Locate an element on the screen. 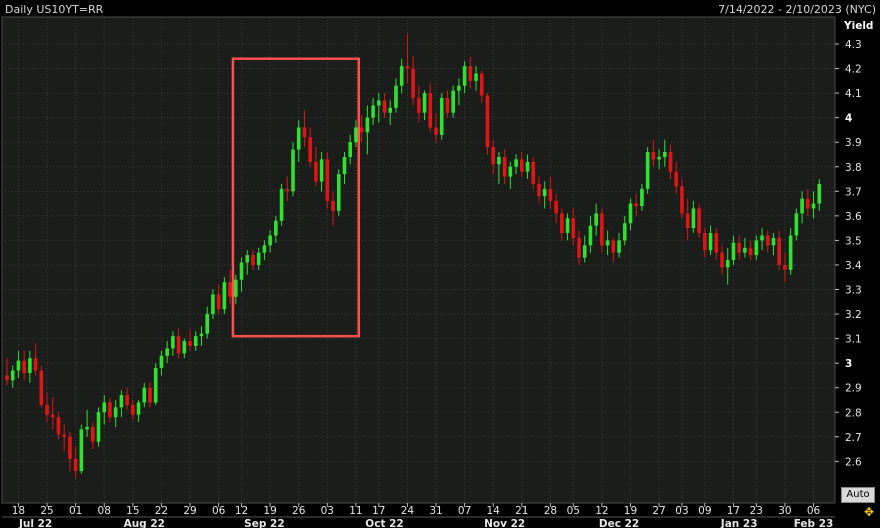  y-tick-label: 3.4 is located at coordinates (853, 266).